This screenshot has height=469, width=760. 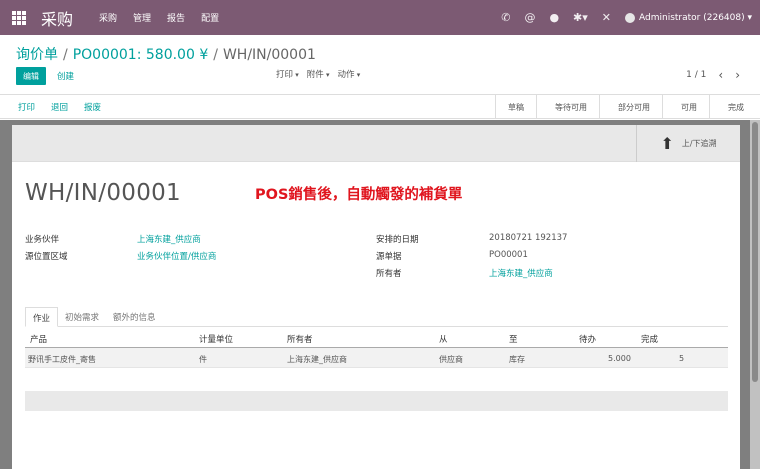 I want to click on column-product: 产品, so click(x=38, y=339).